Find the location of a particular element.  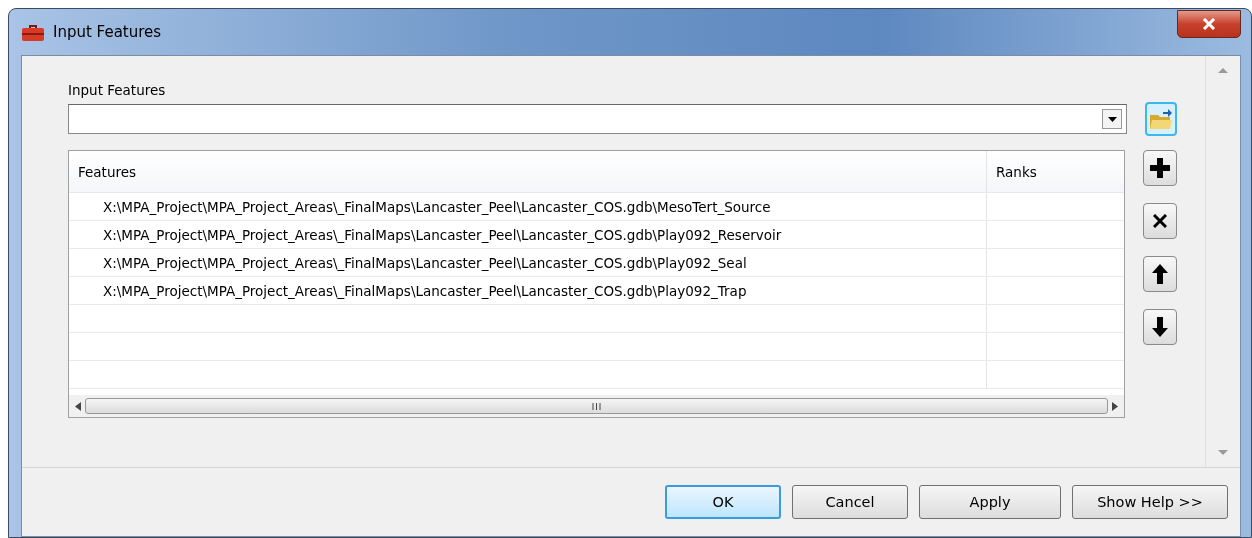

dropdown-arrow-icon is located at coordinates (1112, 119).